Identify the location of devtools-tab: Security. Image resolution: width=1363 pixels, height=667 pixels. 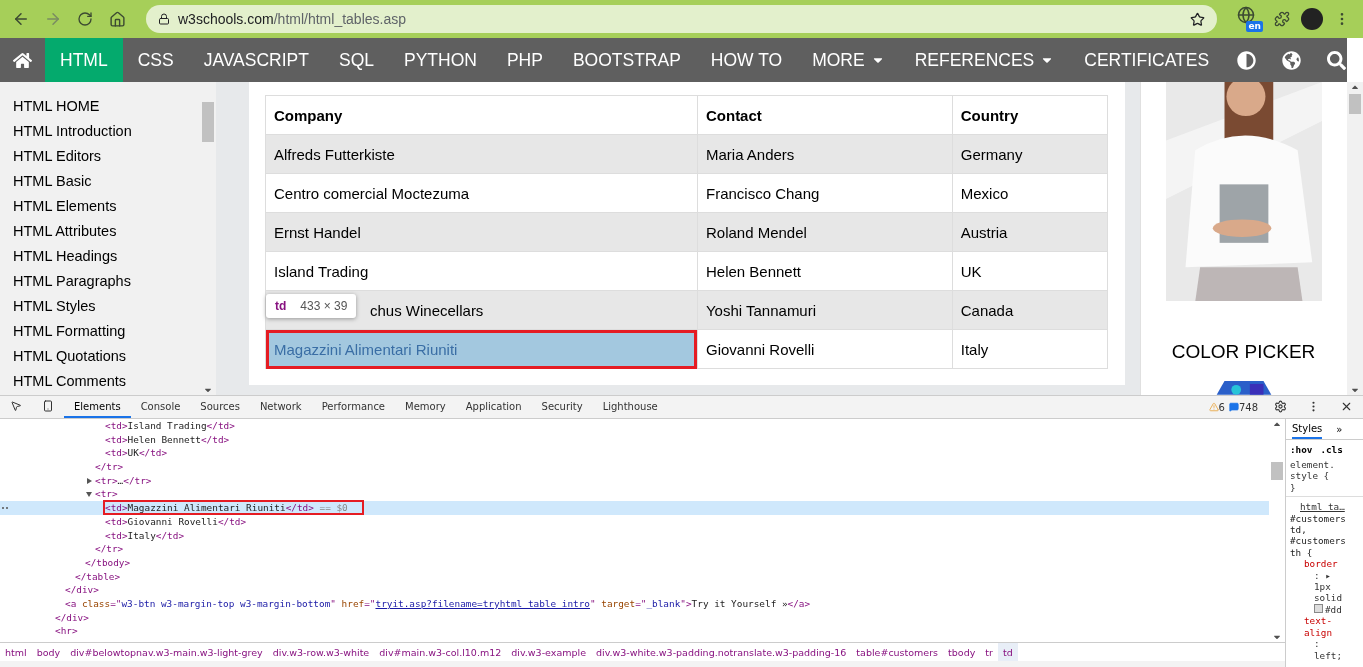
(562, 407).